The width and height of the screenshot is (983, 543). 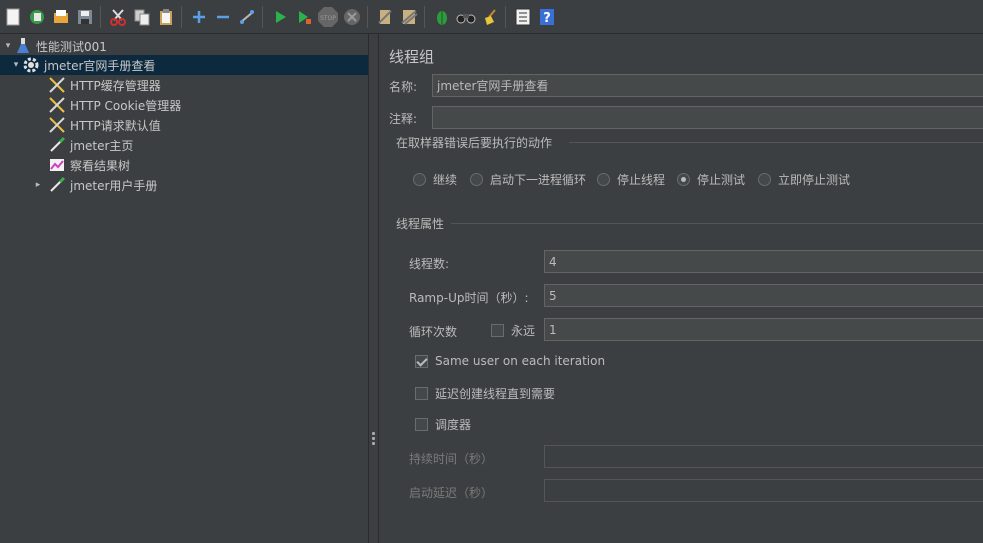 I want to click on expand-icon, so click(x=199, y=17).